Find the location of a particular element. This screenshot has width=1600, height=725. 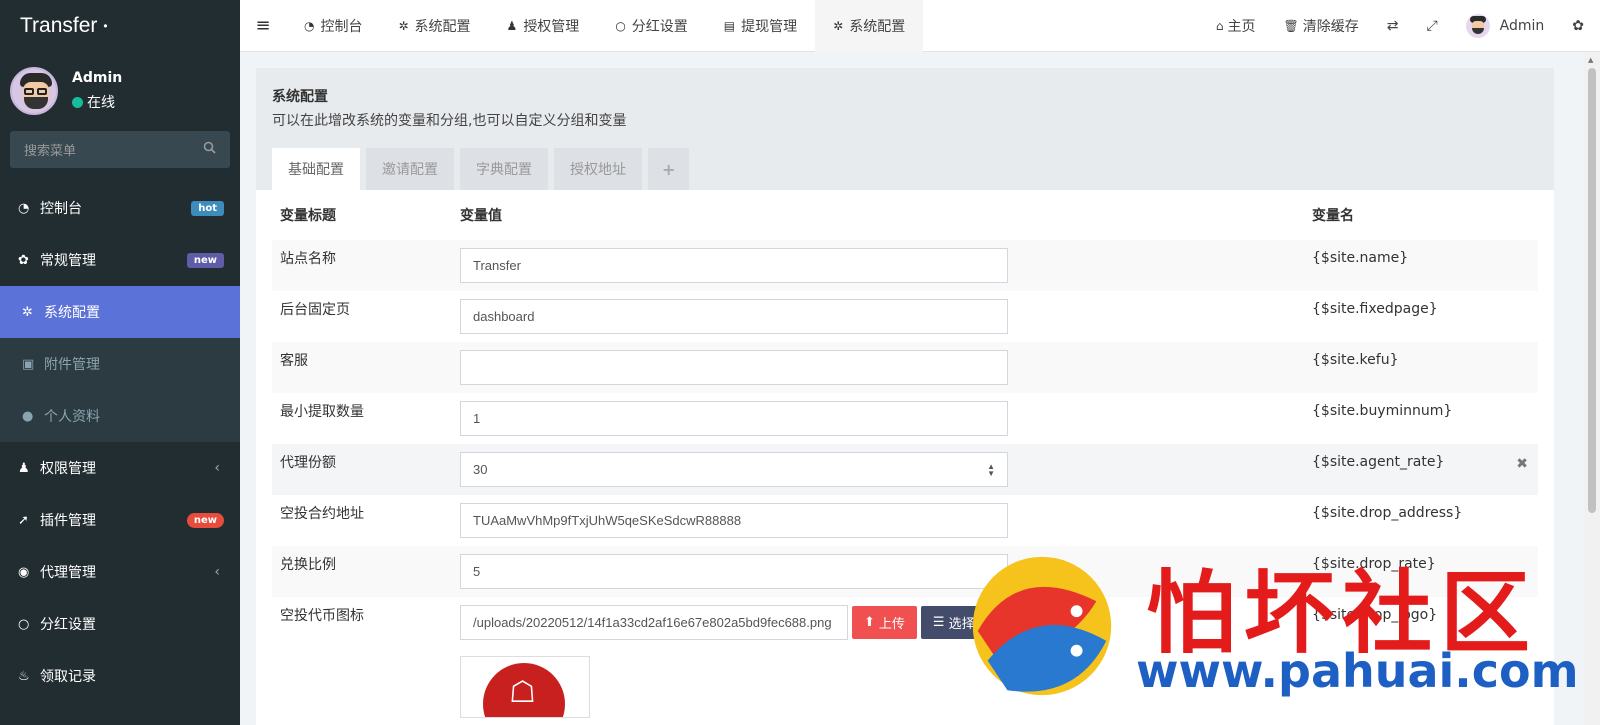

user-status-label: 在线 is located at coordinates (101, 103).